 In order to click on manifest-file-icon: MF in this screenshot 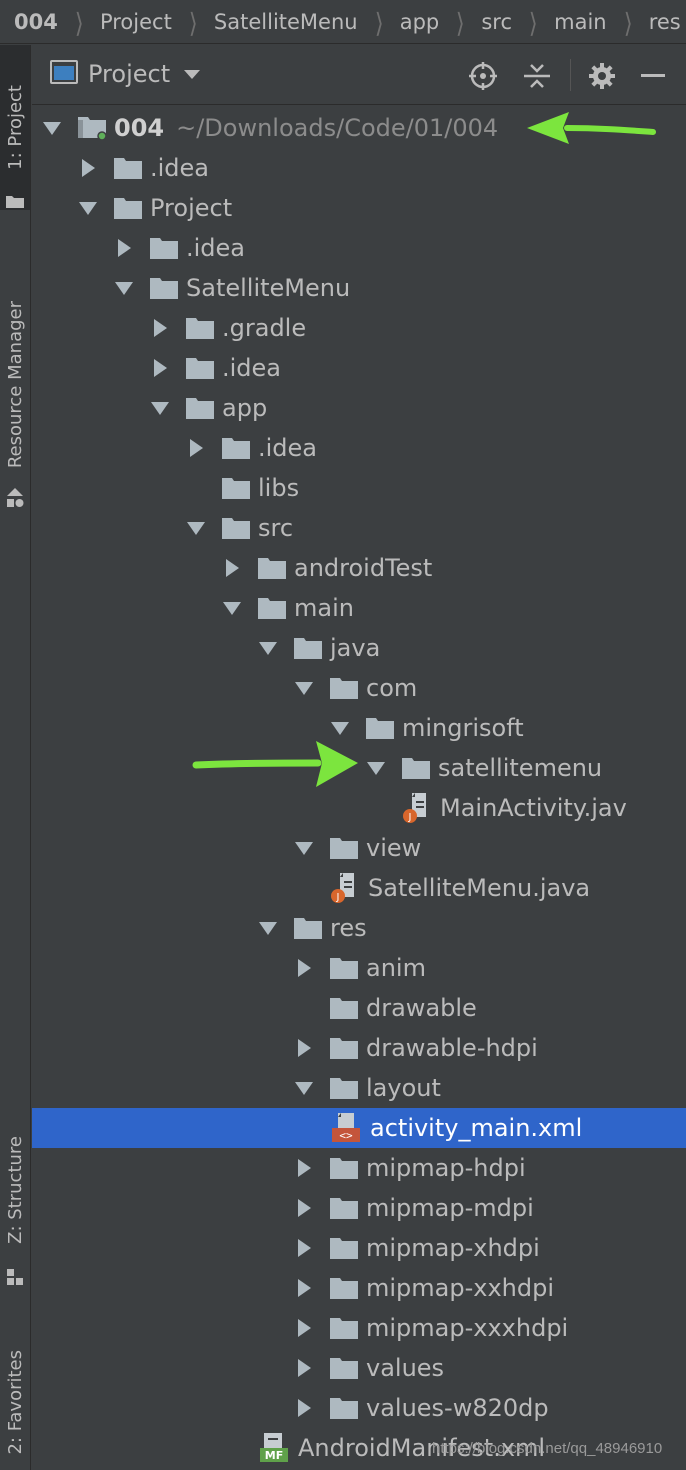, I will do `click(274, 1448)`.